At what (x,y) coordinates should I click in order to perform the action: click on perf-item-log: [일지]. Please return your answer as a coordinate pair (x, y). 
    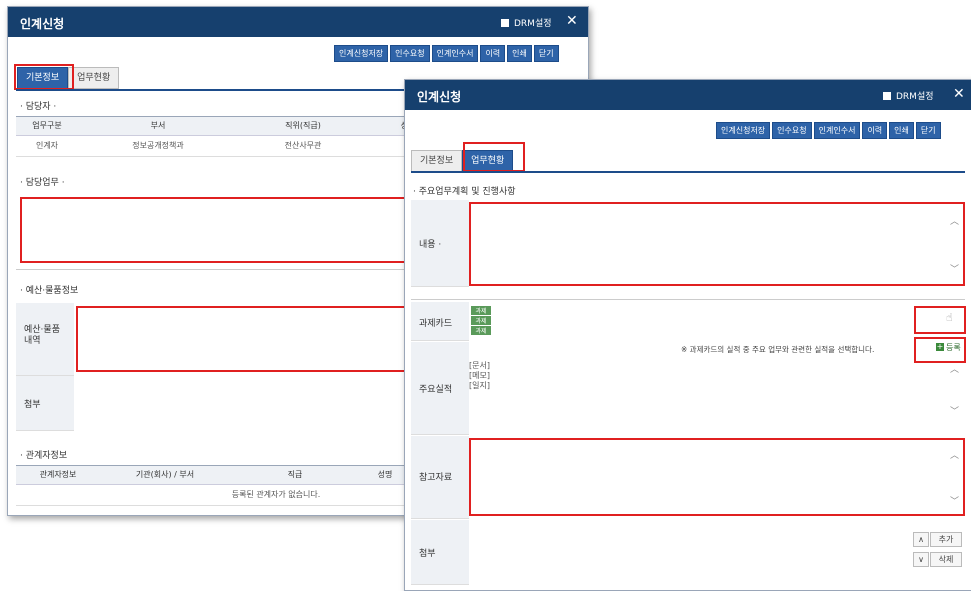
    Looking at the image, I should click on (716, 386).